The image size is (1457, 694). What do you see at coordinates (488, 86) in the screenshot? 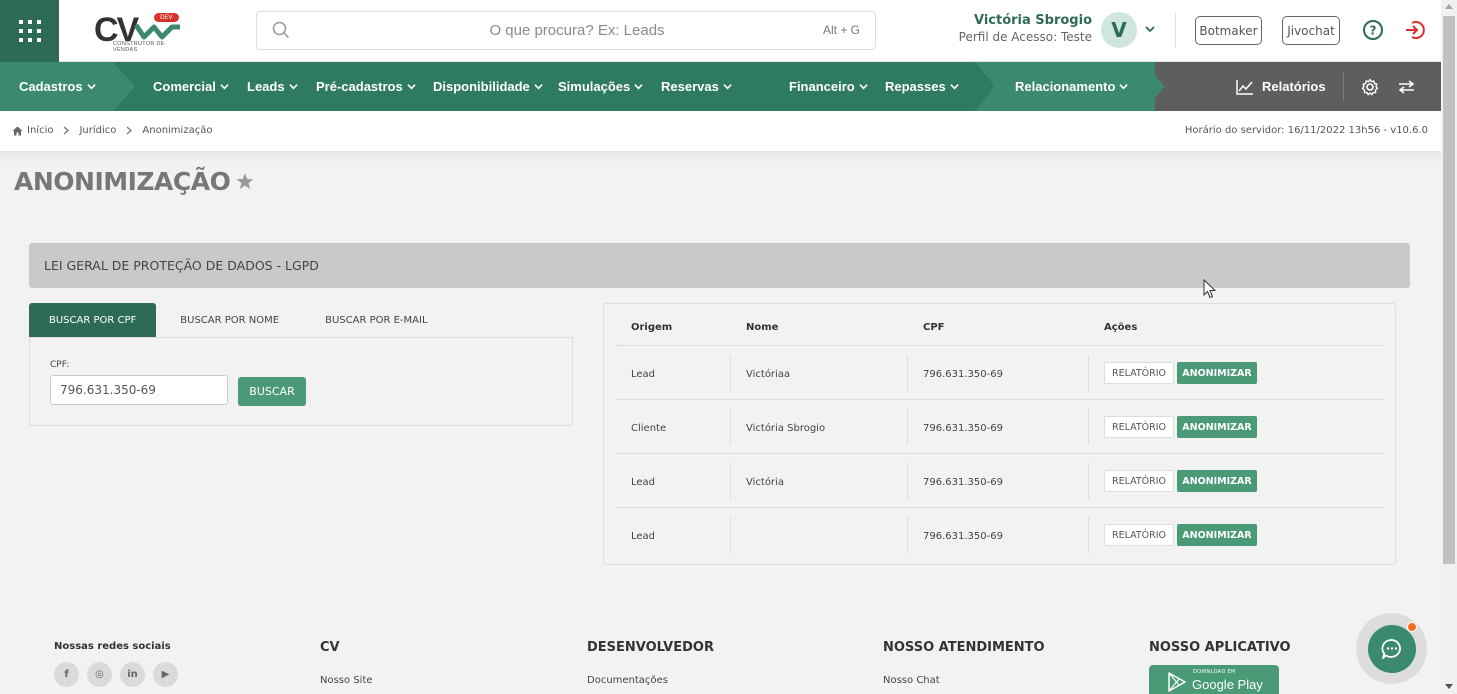
I see `nav-item-disponibilidade: Disponibilidade` at bounding box center [488, 86].